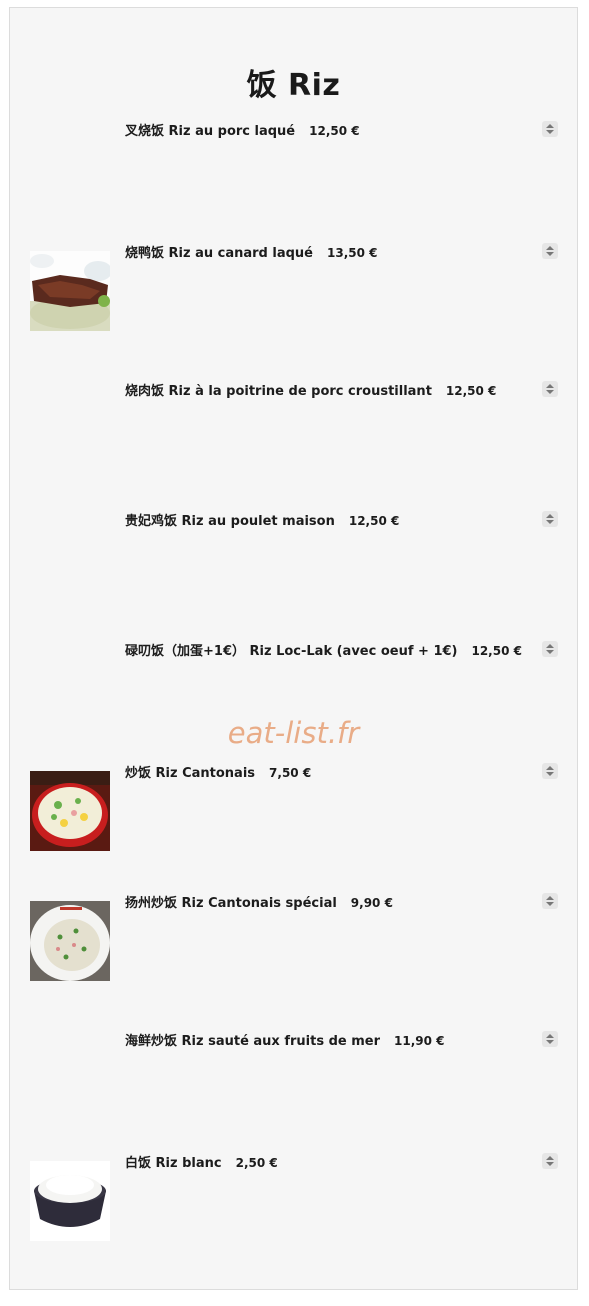 This screenshot has width=589, height=1306. Describe the element at coordinates (70, 291) in the screenshot. I see `dish-photo-duck` at that location.